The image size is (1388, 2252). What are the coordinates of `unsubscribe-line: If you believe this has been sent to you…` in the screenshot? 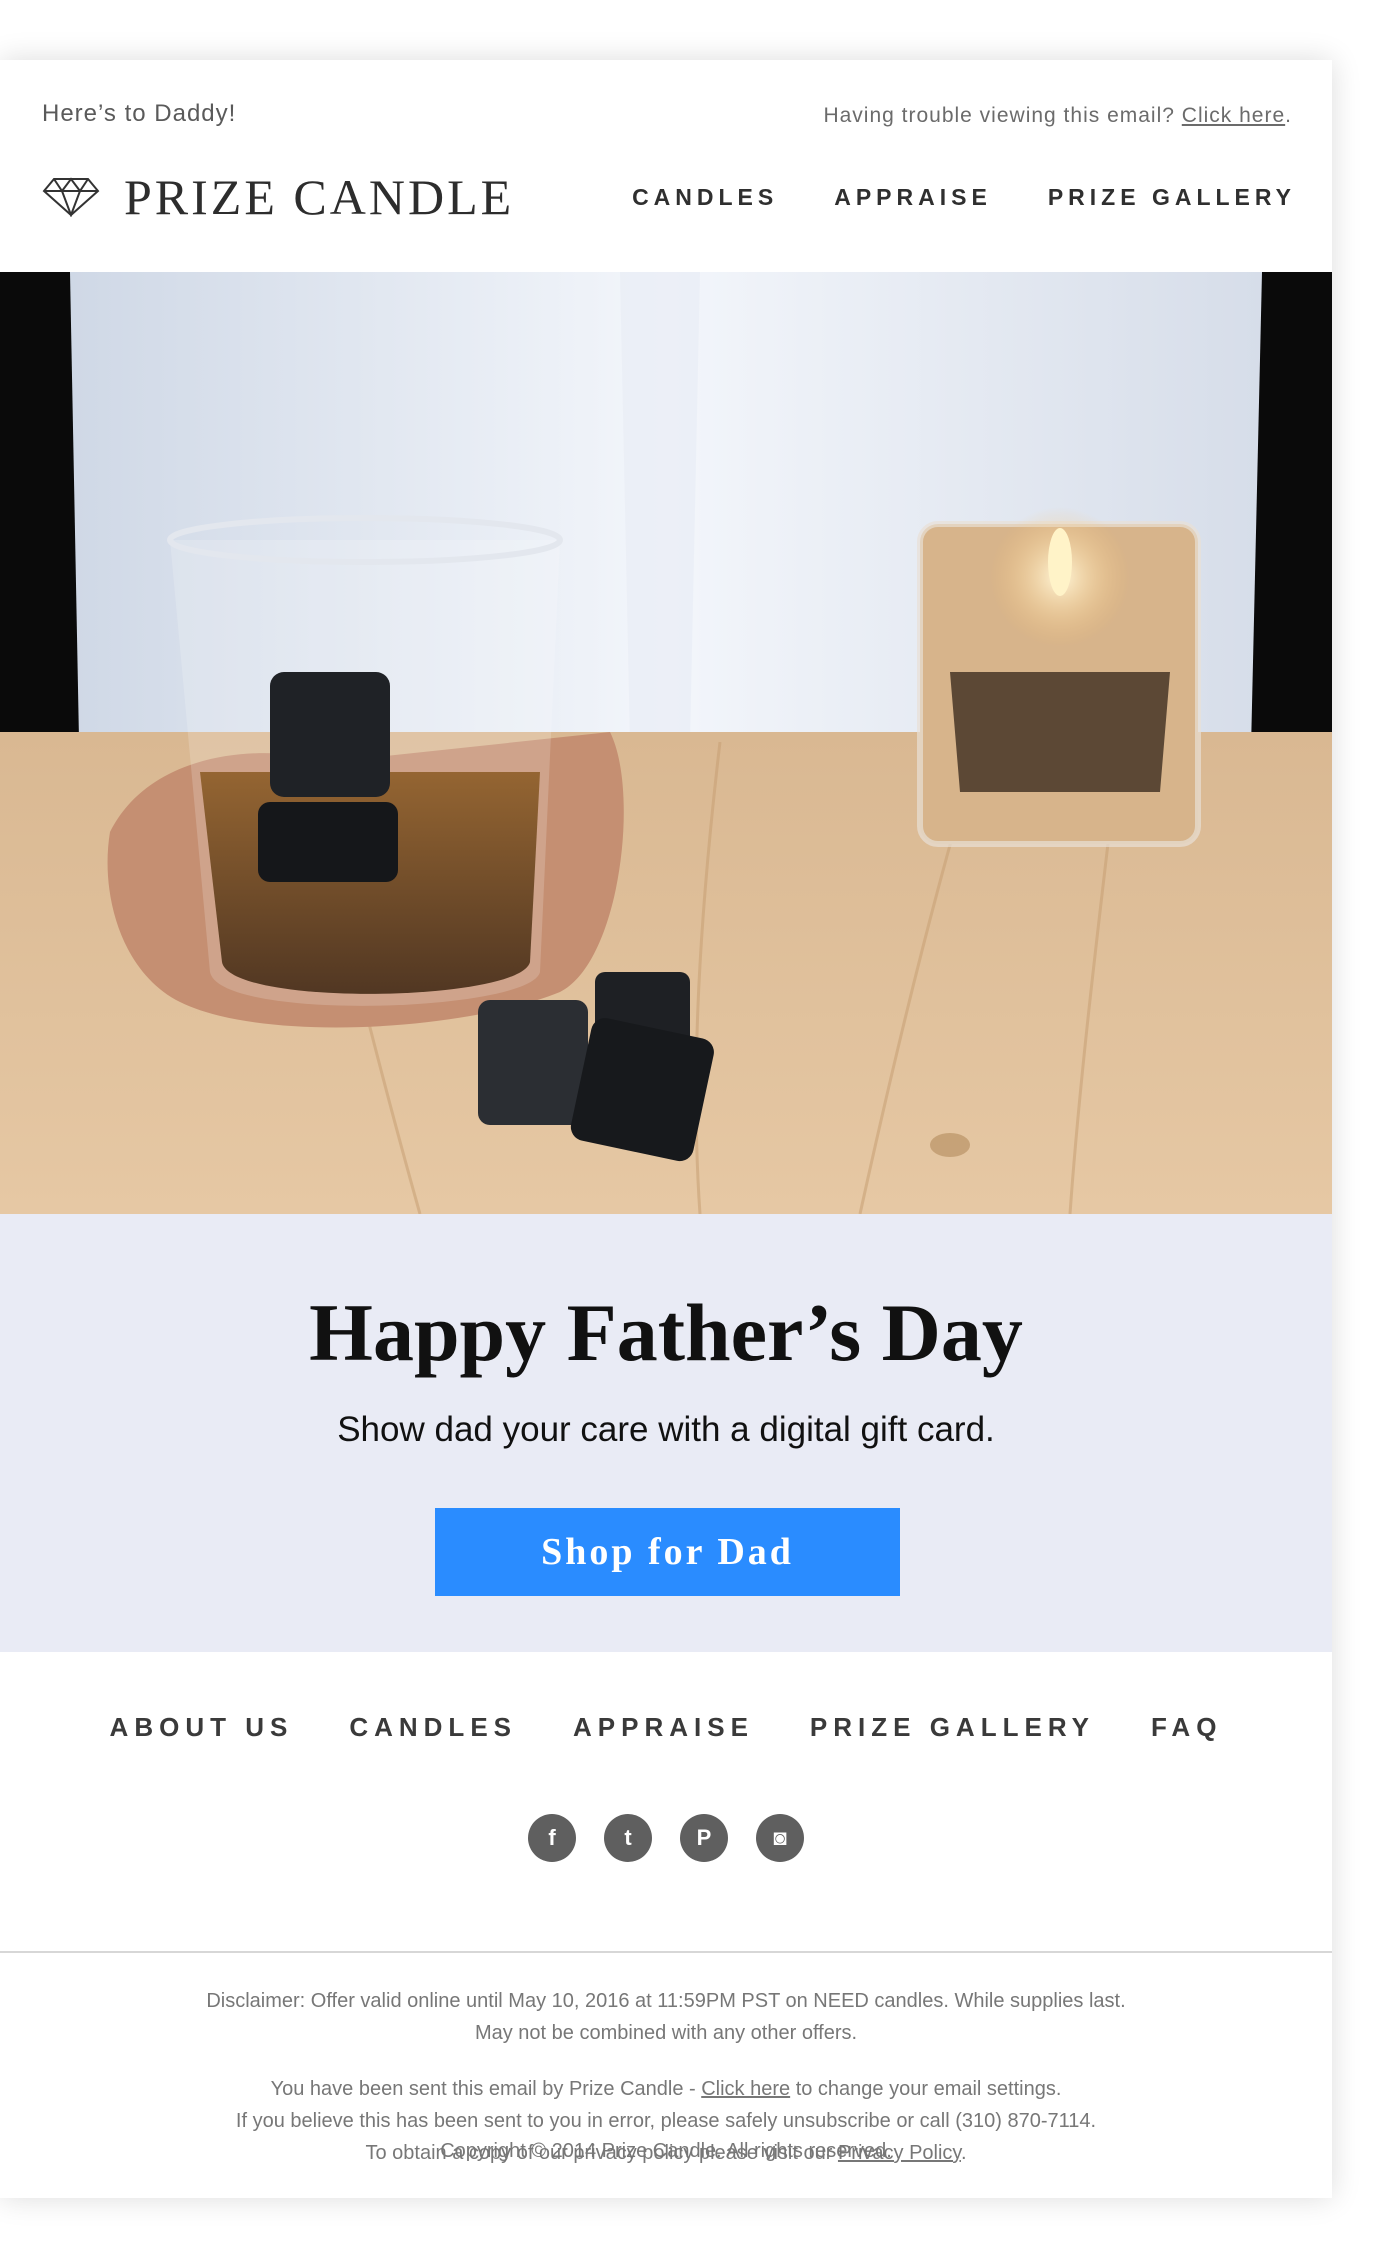 It's located at (666, 2121).